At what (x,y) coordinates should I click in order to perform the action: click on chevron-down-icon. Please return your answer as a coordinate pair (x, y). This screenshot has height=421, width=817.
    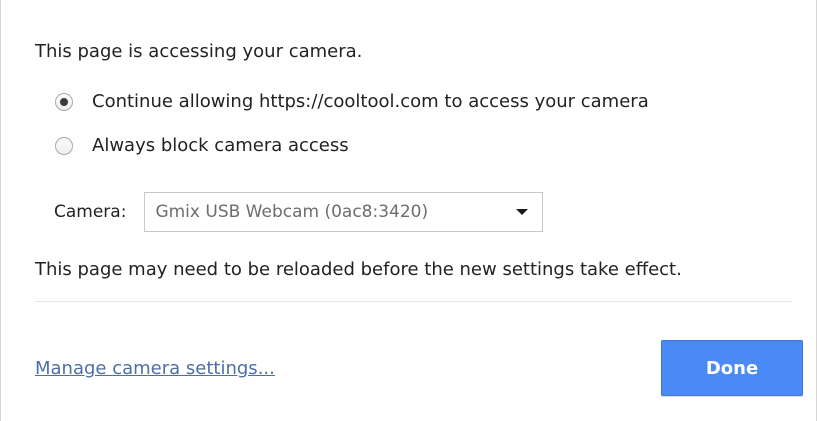
    Looking at the image, I should click on (522, 212).